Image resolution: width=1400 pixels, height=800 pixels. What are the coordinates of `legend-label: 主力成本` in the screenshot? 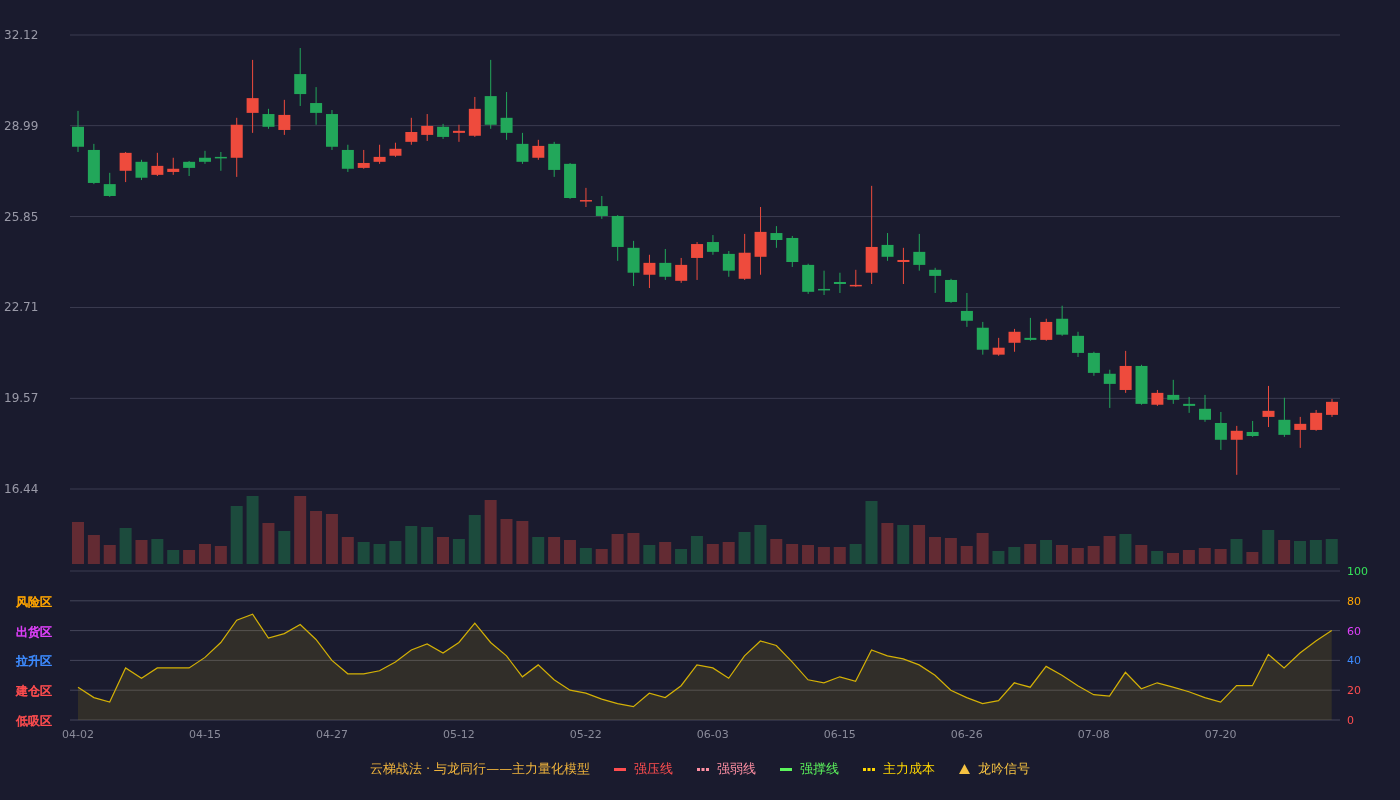 It's located at (909, 769).